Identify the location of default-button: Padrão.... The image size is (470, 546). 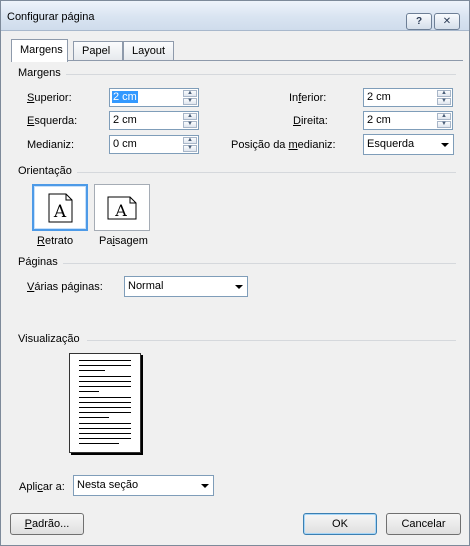
(47, 524).